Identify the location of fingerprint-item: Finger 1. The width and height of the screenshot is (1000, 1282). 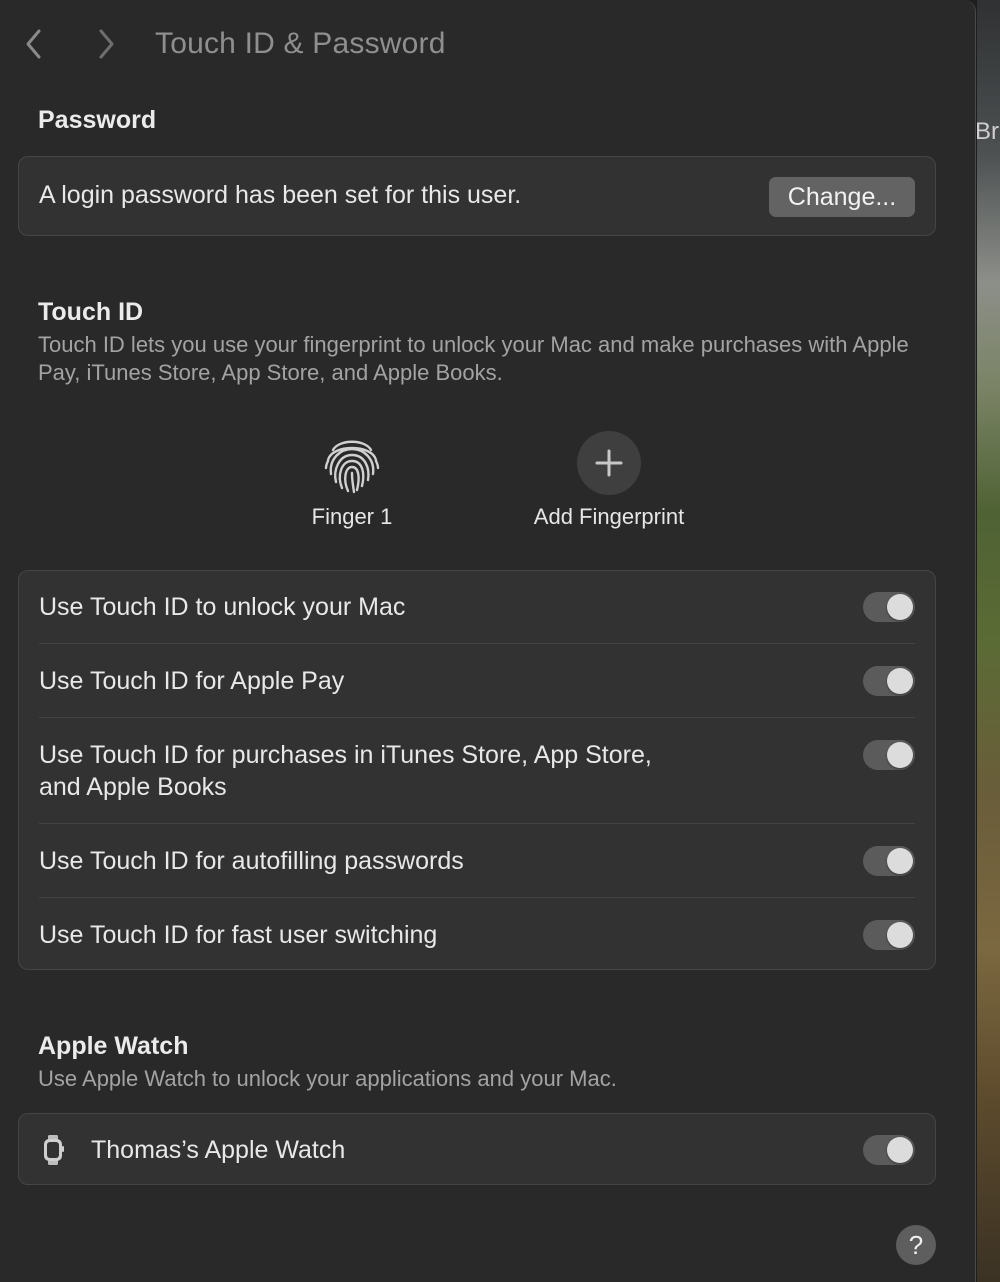
(352, 480).